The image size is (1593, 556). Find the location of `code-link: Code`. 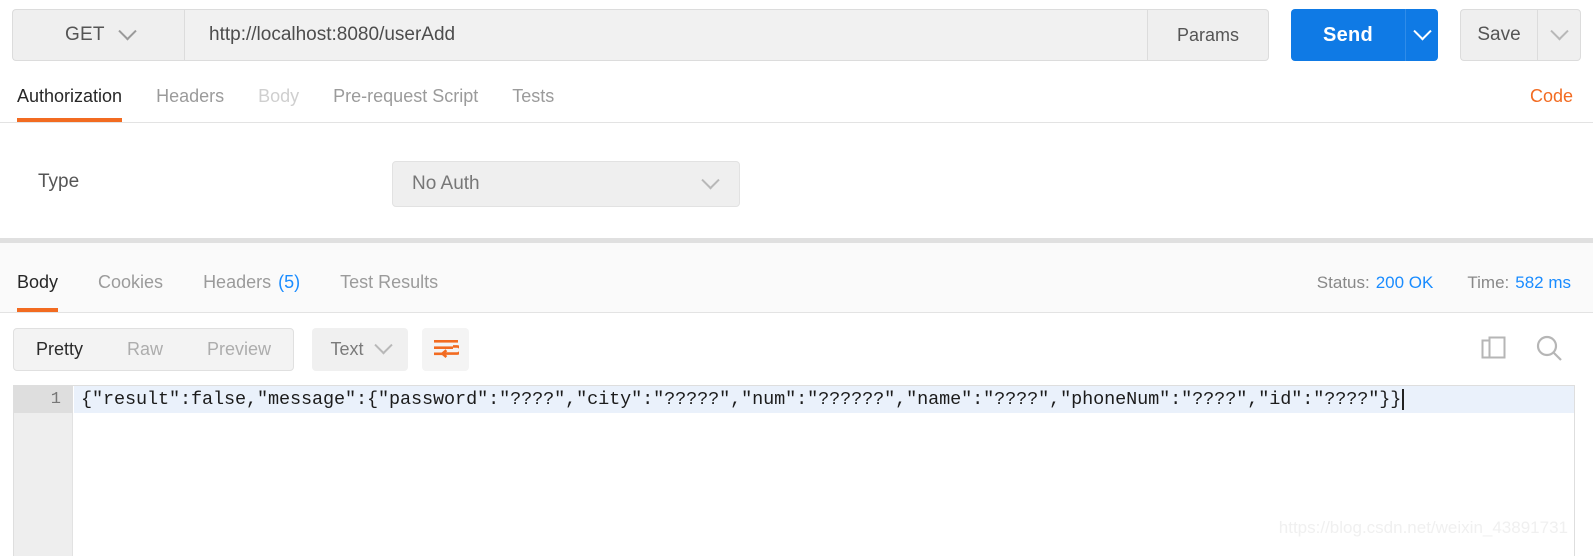

code-link: Code is located at coordinates (1551, 96).